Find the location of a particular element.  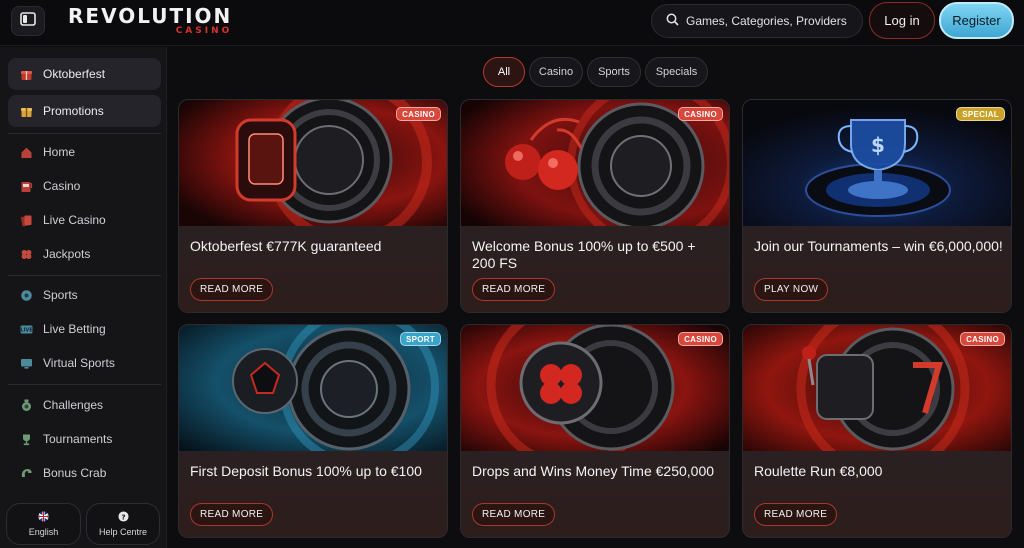

sidebar-item-casino: Casino is located at coordinates (84, 186).